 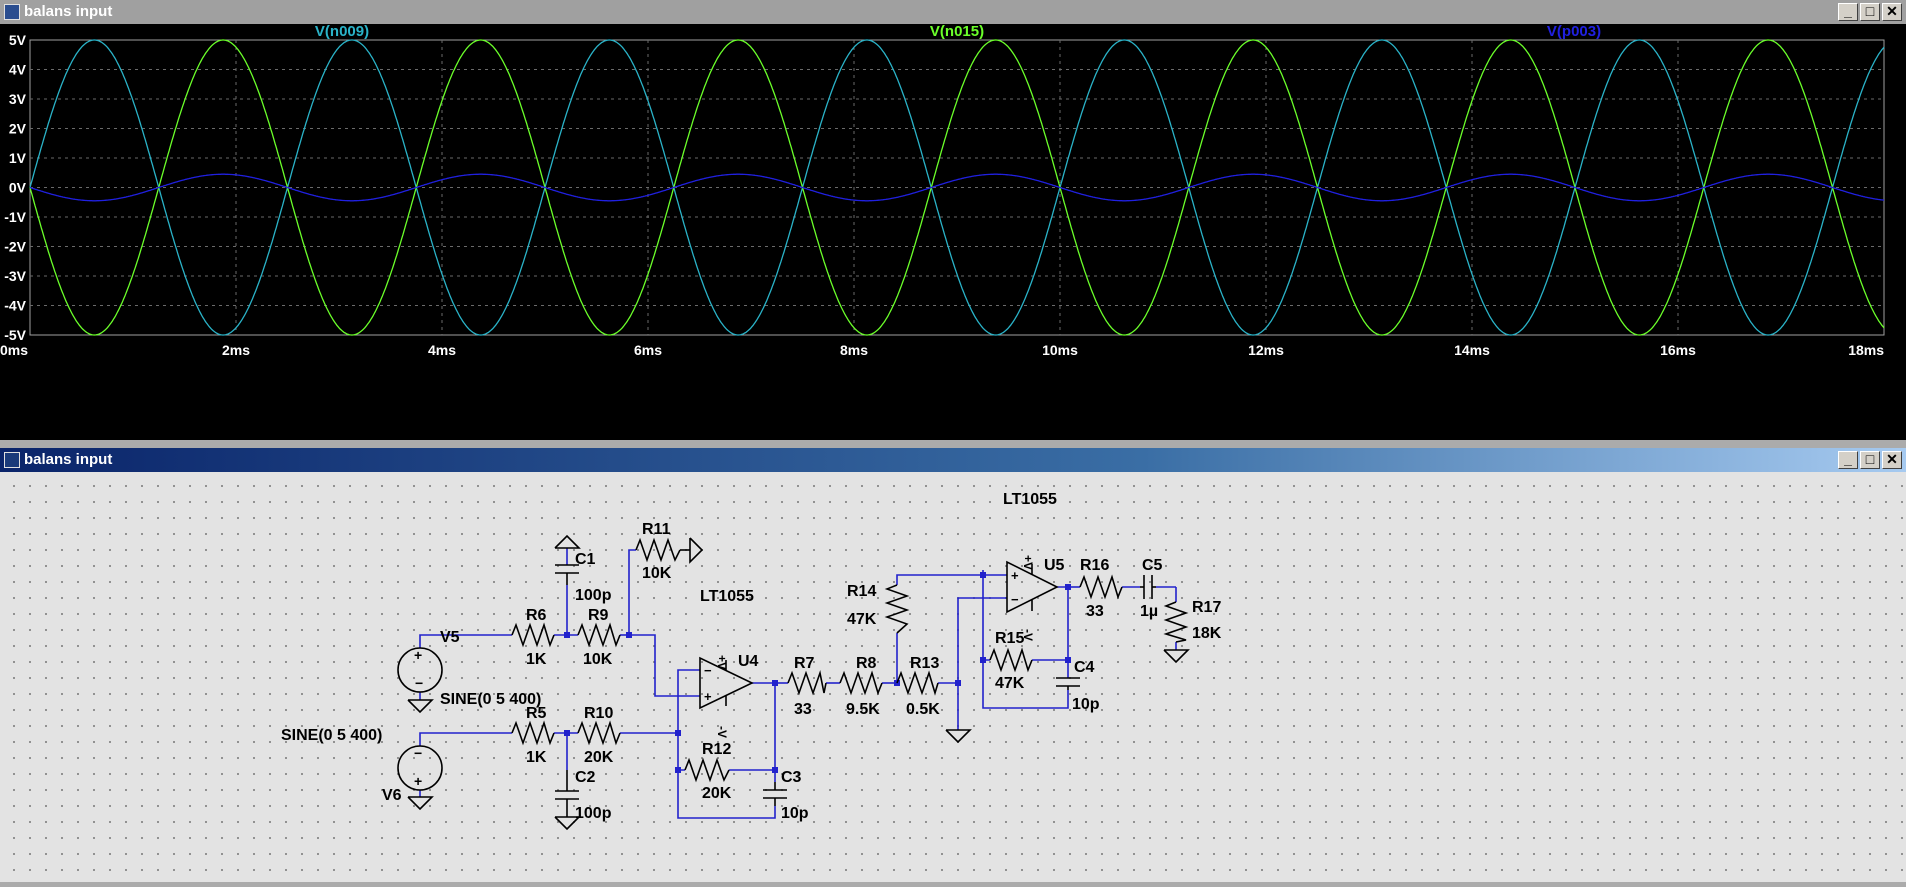 I want to click on label-r8-value: 9.5K, so click(x=863, y=709).